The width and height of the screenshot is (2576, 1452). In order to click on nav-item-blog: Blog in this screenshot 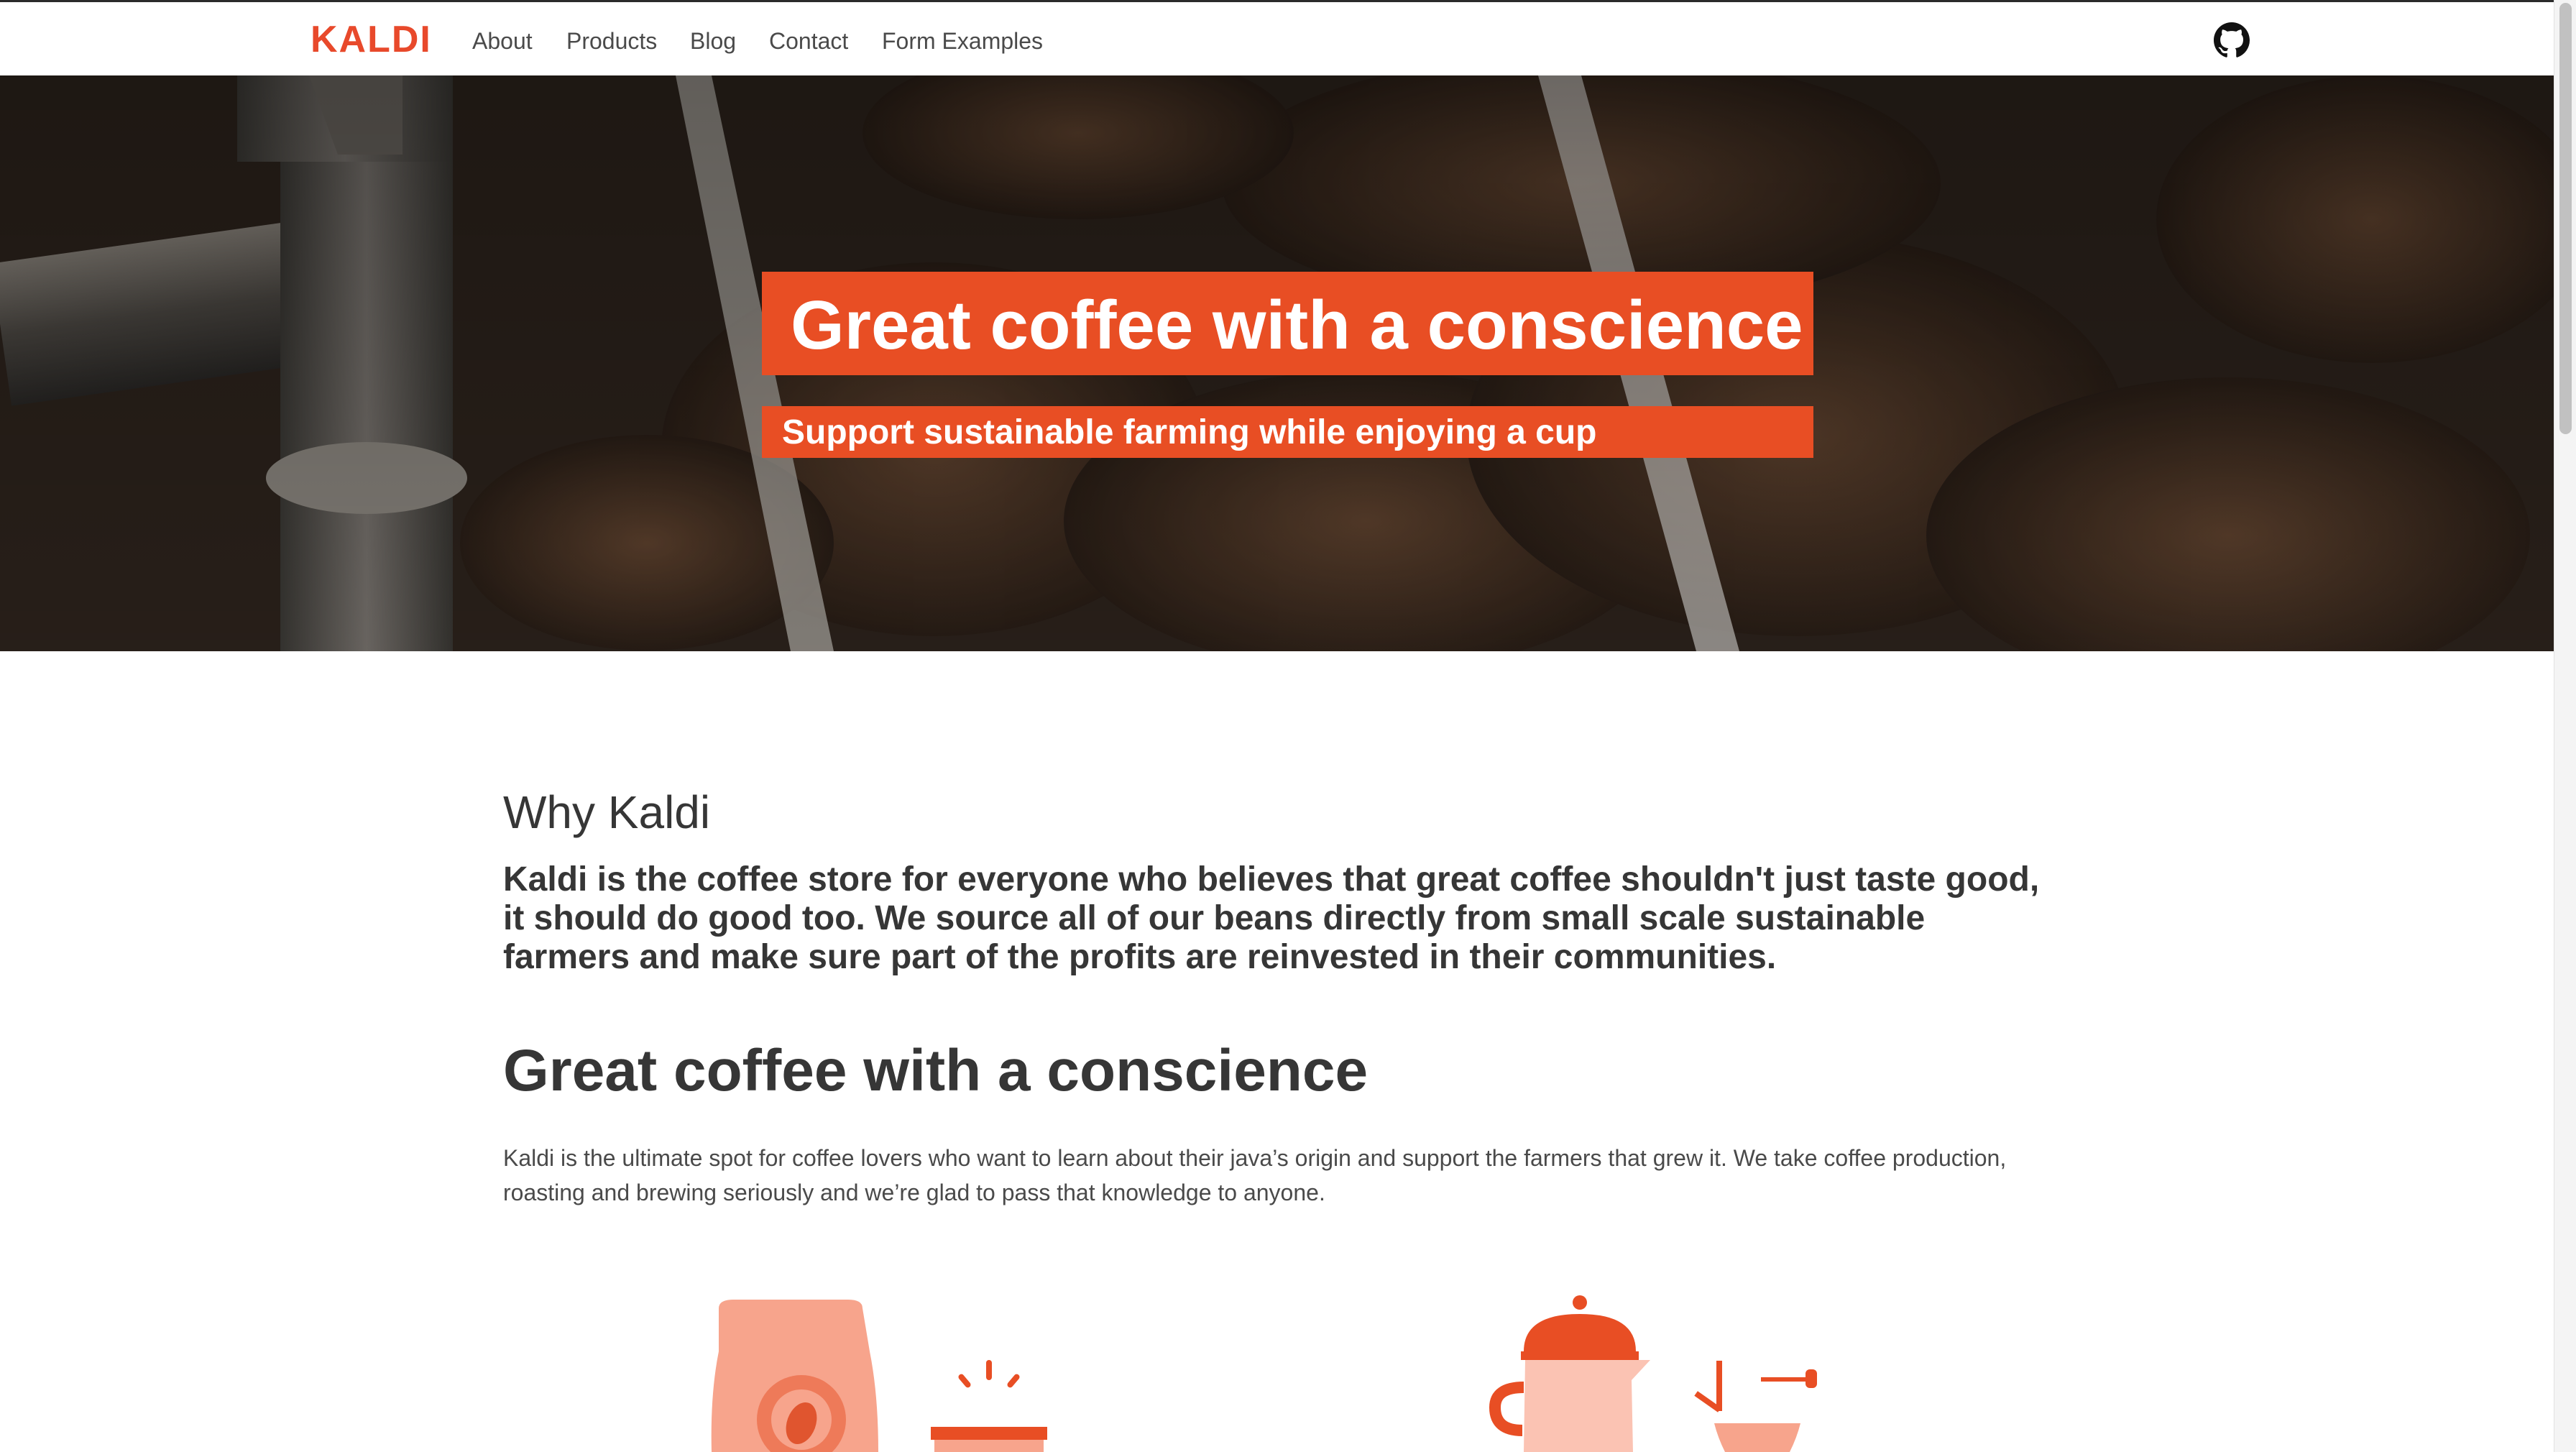, I will do `click(713, 41)`.